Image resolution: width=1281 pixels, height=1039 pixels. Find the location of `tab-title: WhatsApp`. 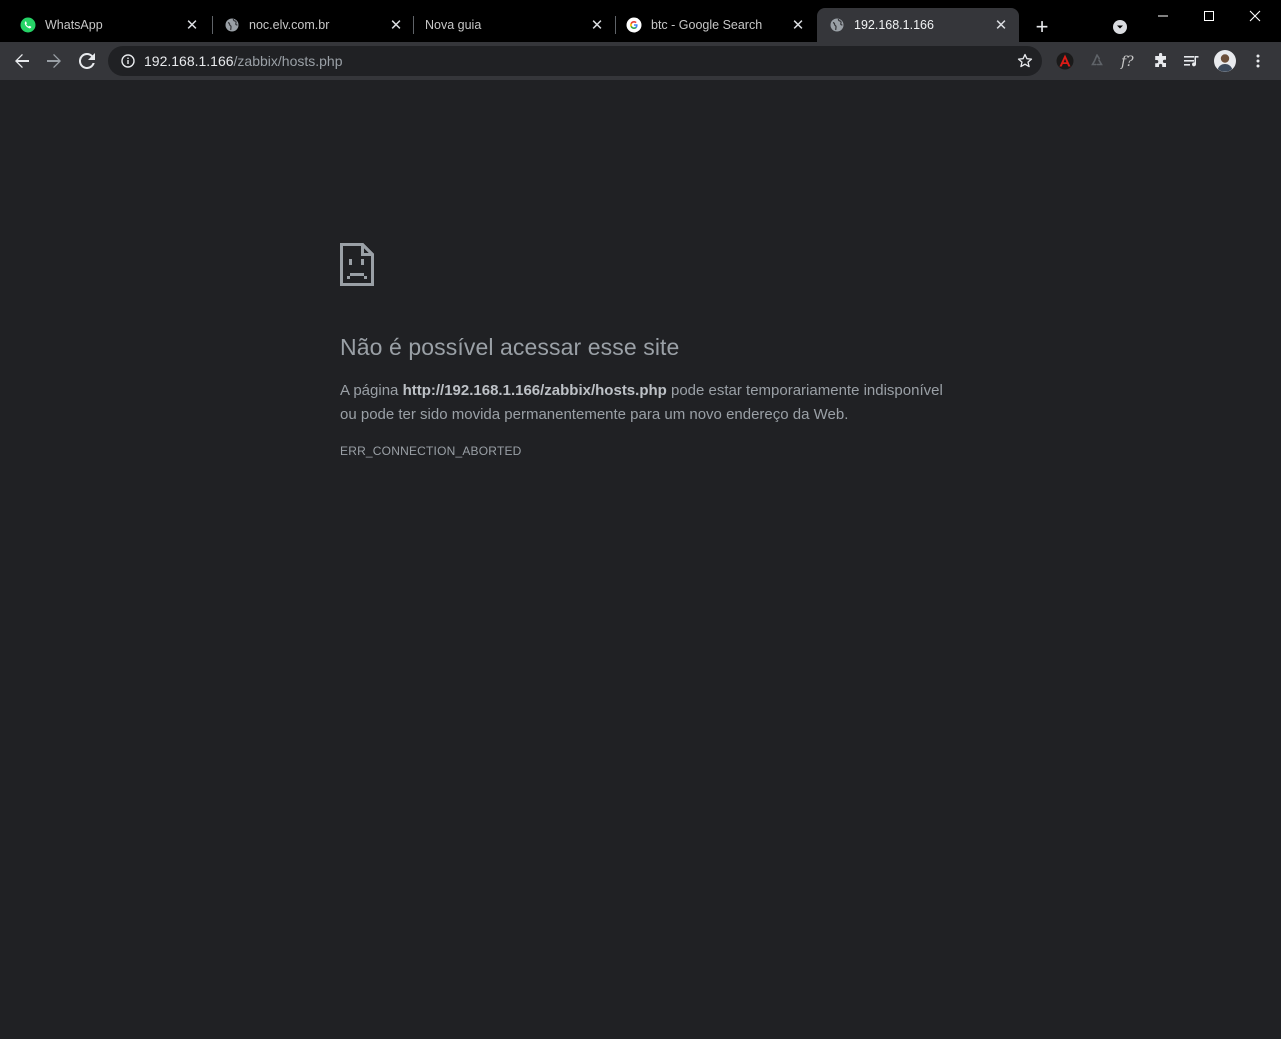

tab-title: WhatsApp is located at coordinates (74, 25).